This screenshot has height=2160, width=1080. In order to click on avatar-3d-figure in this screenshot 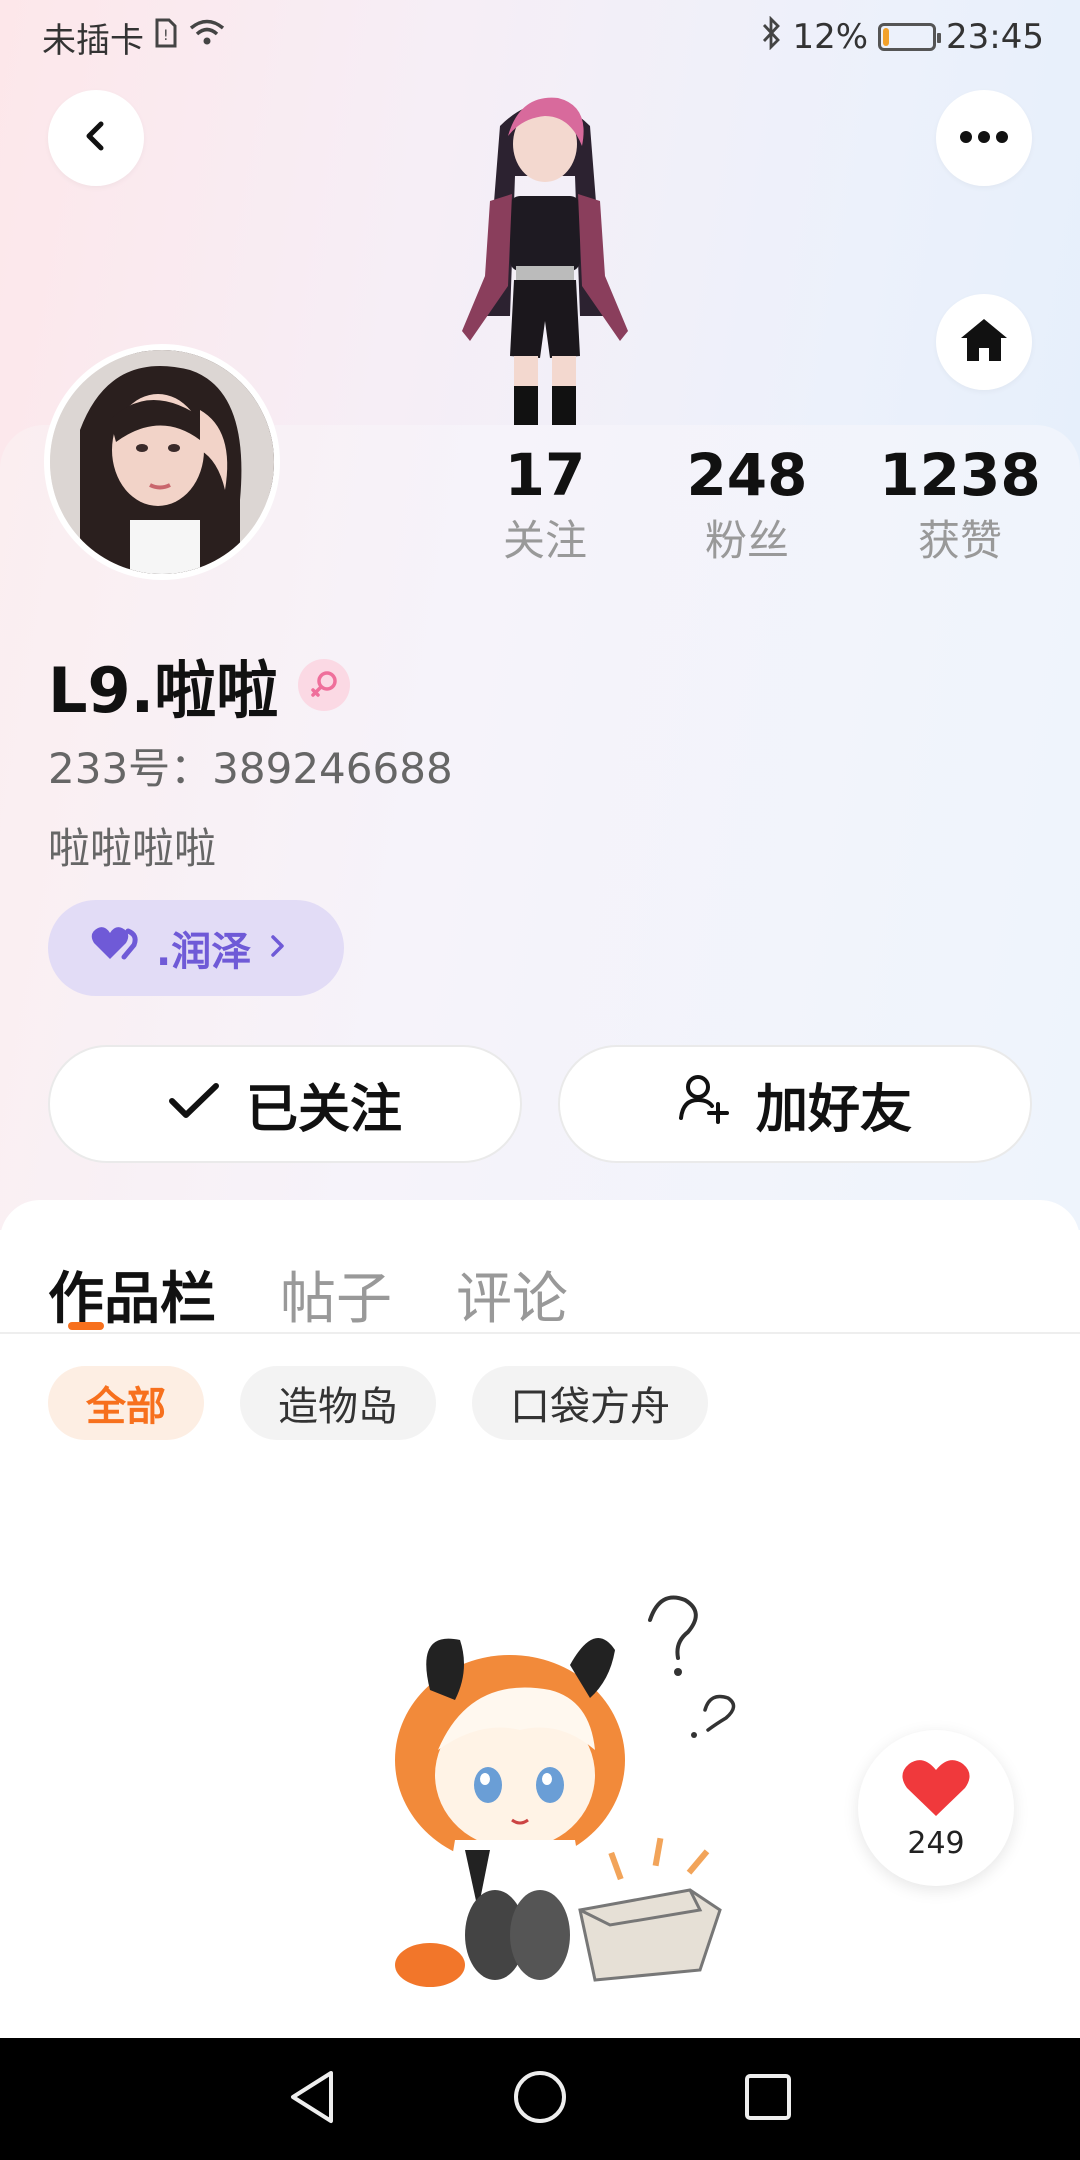, I will do `click(545, 256)`.